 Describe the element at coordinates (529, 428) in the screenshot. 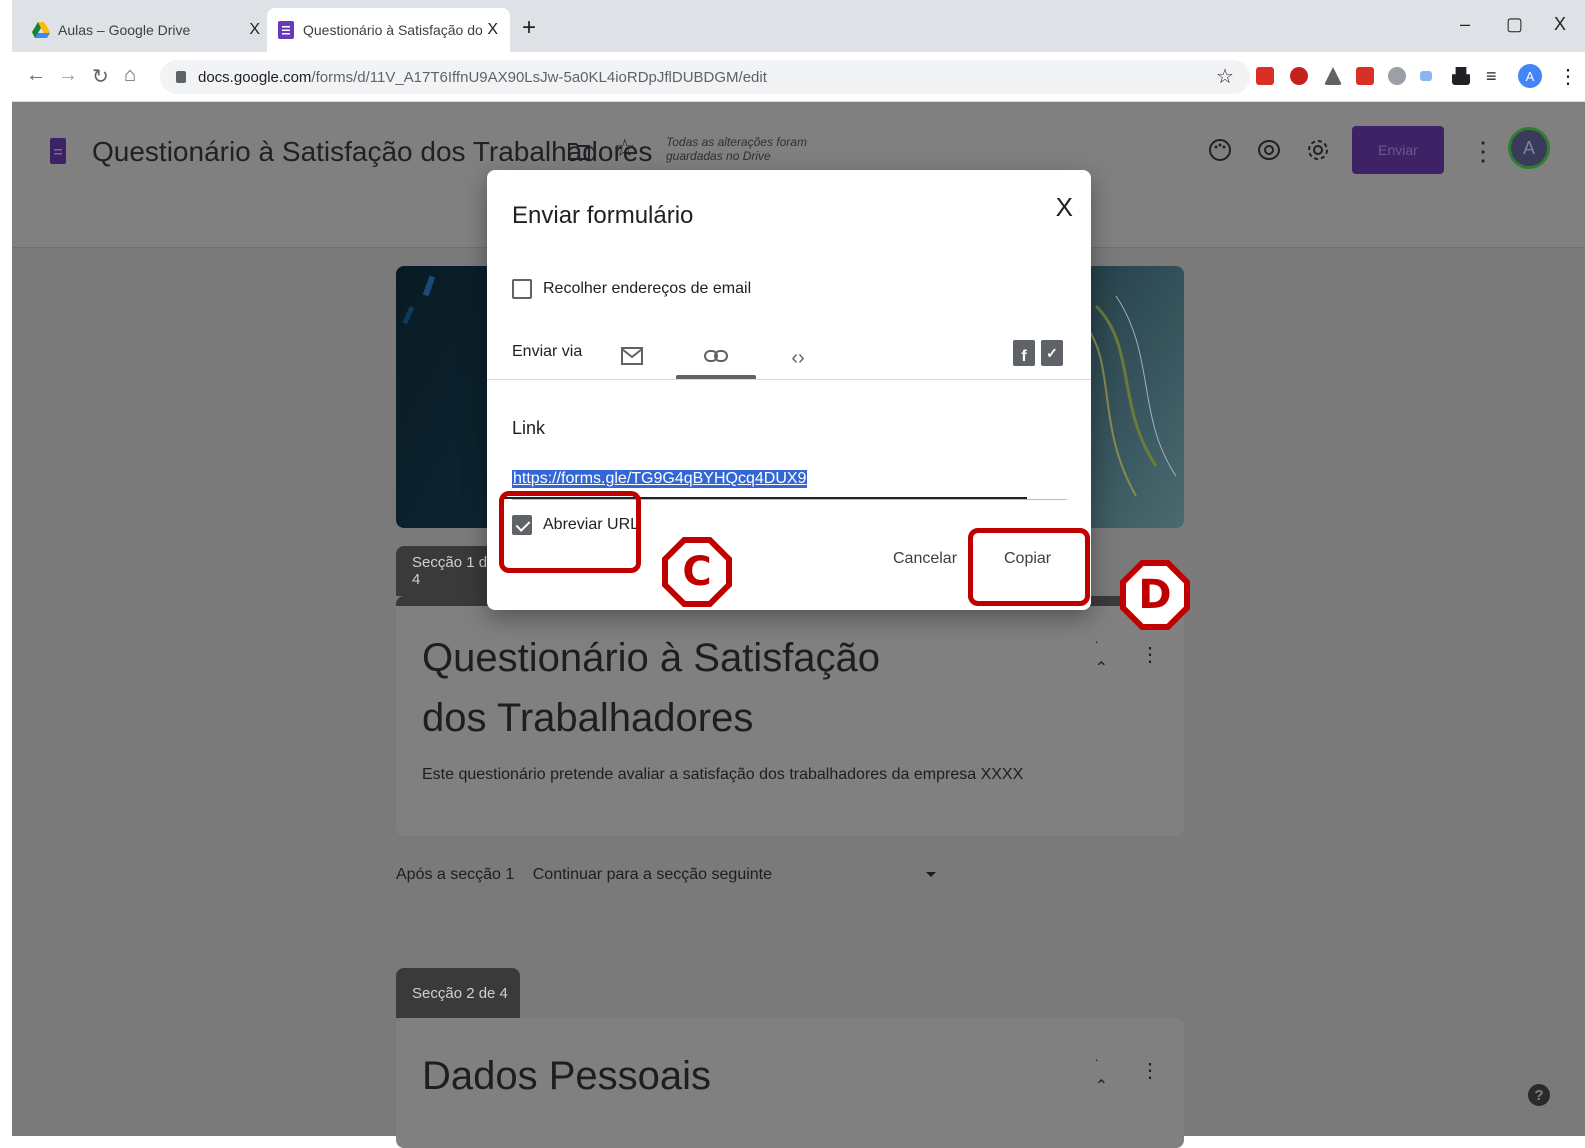

I see `link-label: Link` at that location.